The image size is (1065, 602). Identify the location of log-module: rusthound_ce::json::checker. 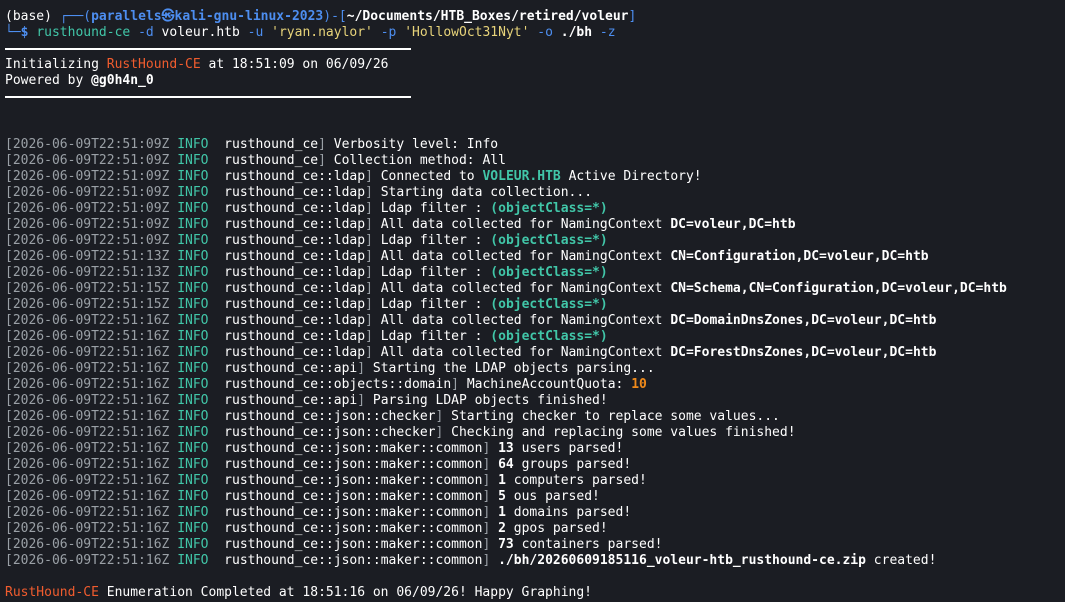
(330, 432).